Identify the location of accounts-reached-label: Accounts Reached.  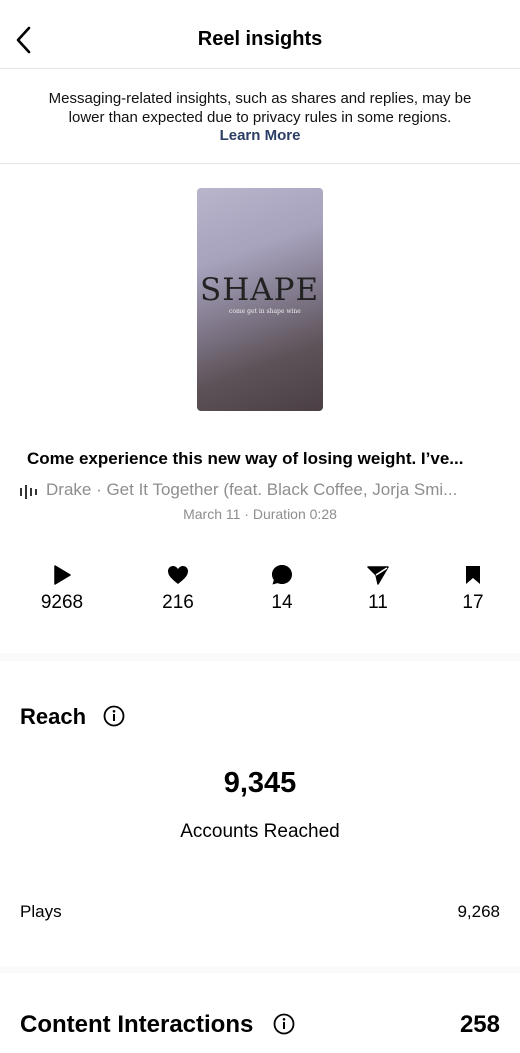
(260, 831).